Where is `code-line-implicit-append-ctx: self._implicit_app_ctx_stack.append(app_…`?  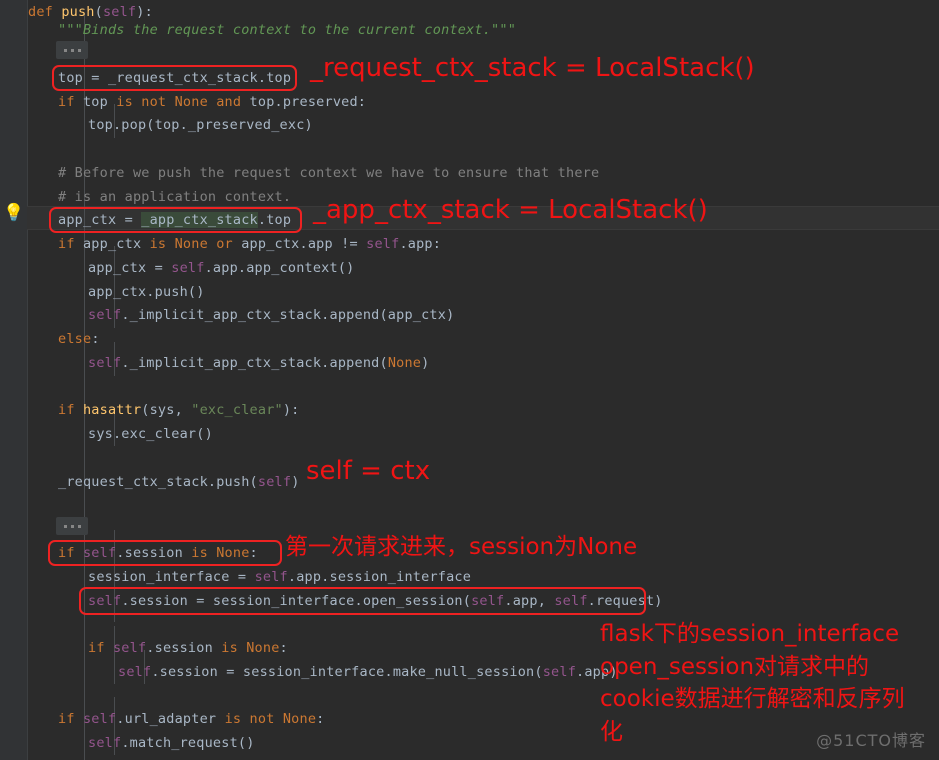 code-line-implicit-append-ctx: self._implicit_app_ctx_stack.append(app_… is located at coordinates (271, 315).